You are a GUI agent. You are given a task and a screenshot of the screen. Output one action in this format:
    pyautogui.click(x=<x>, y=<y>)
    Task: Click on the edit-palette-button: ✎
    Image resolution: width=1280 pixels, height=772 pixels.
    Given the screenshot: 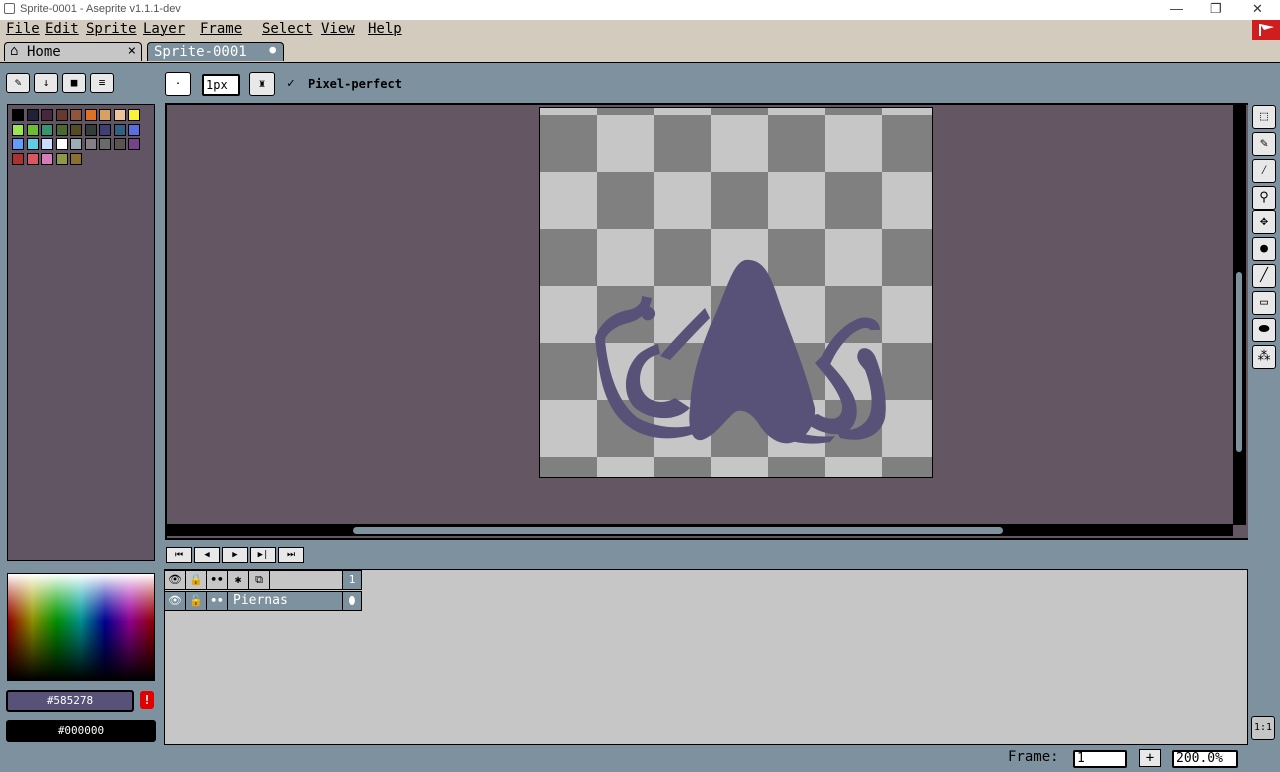 What is the action you would take?
    pyautogui.click(x=18, y=83)
    